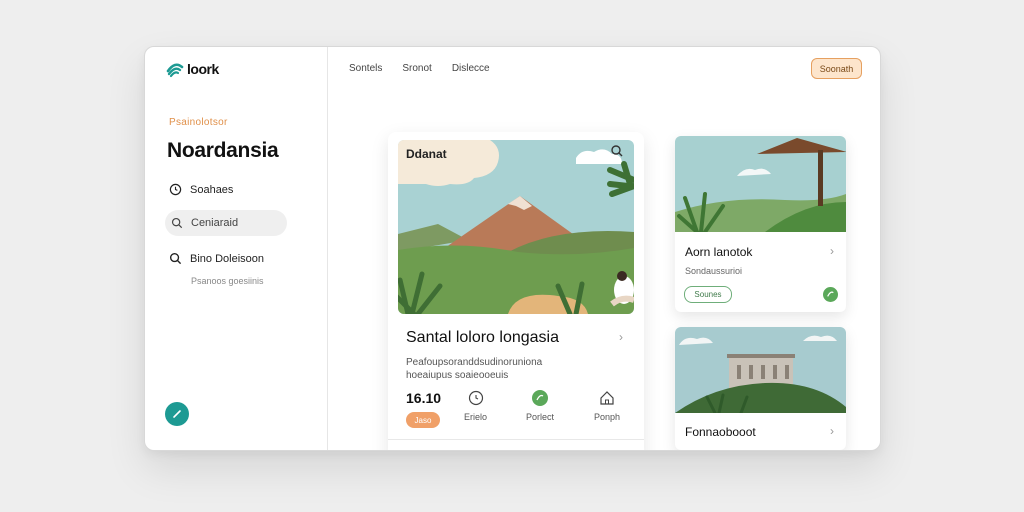  I want to click on pencil-icon, so click(177, 414).